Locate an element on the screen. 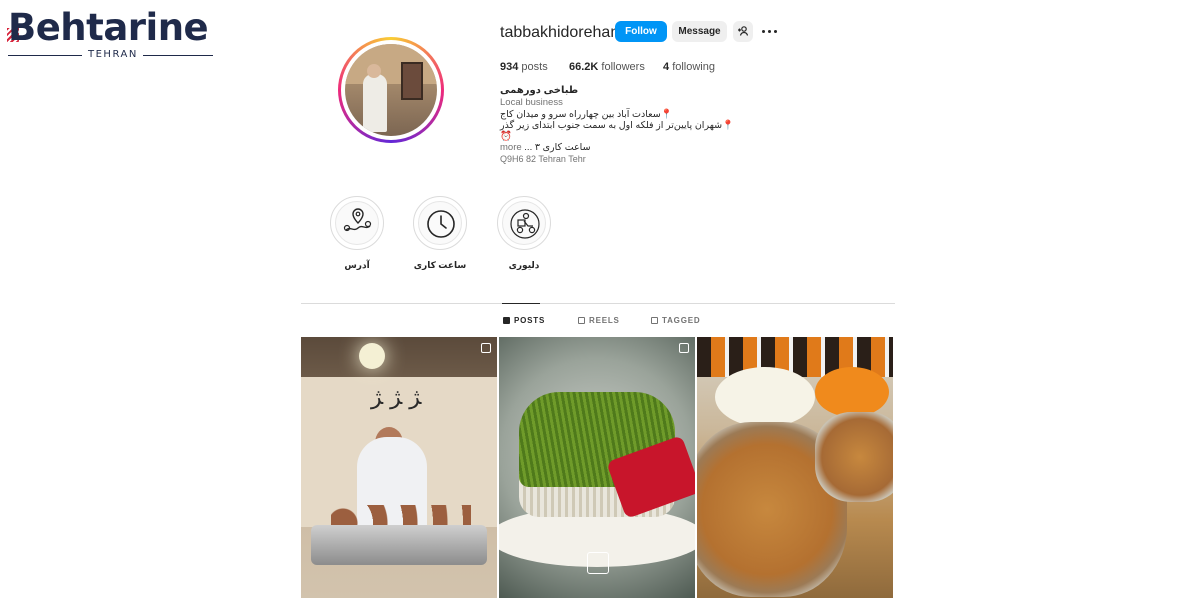 This screenshot has width=1200, height=600. highlight-hours: ساعت کاری is located at coordinates (440, 233).